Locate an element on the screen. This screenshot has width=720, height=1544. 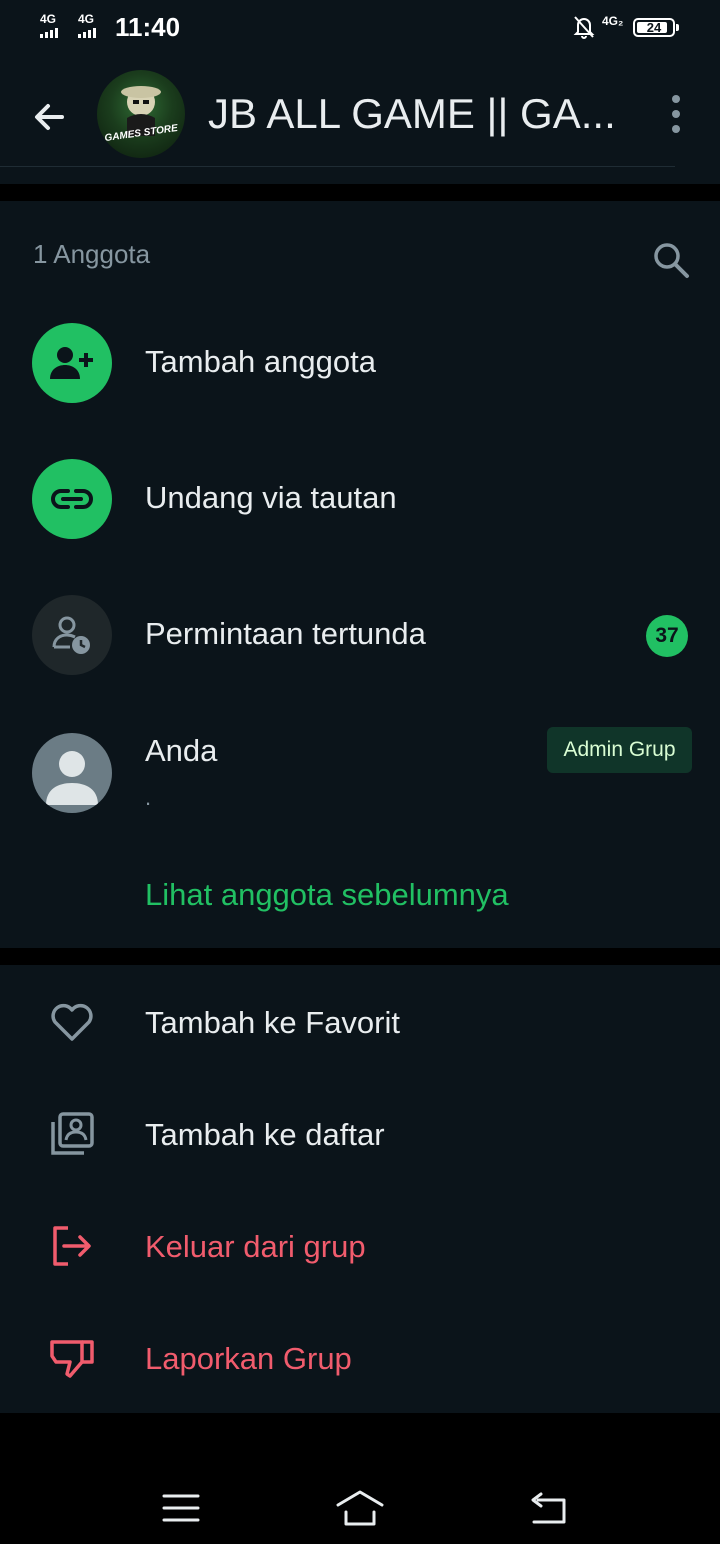
recent-apps-icon is located at coordinates (181, 1508).